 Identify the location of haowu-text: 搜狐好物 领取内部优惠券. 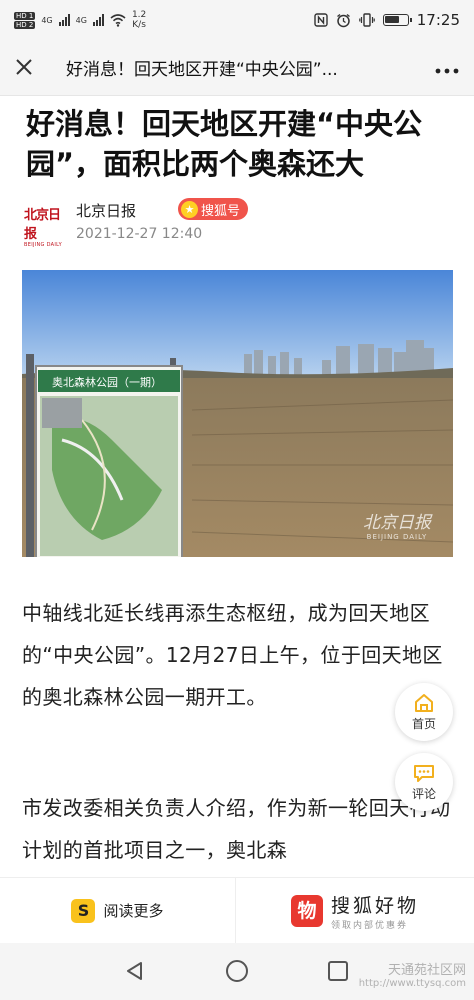
(375, 911).